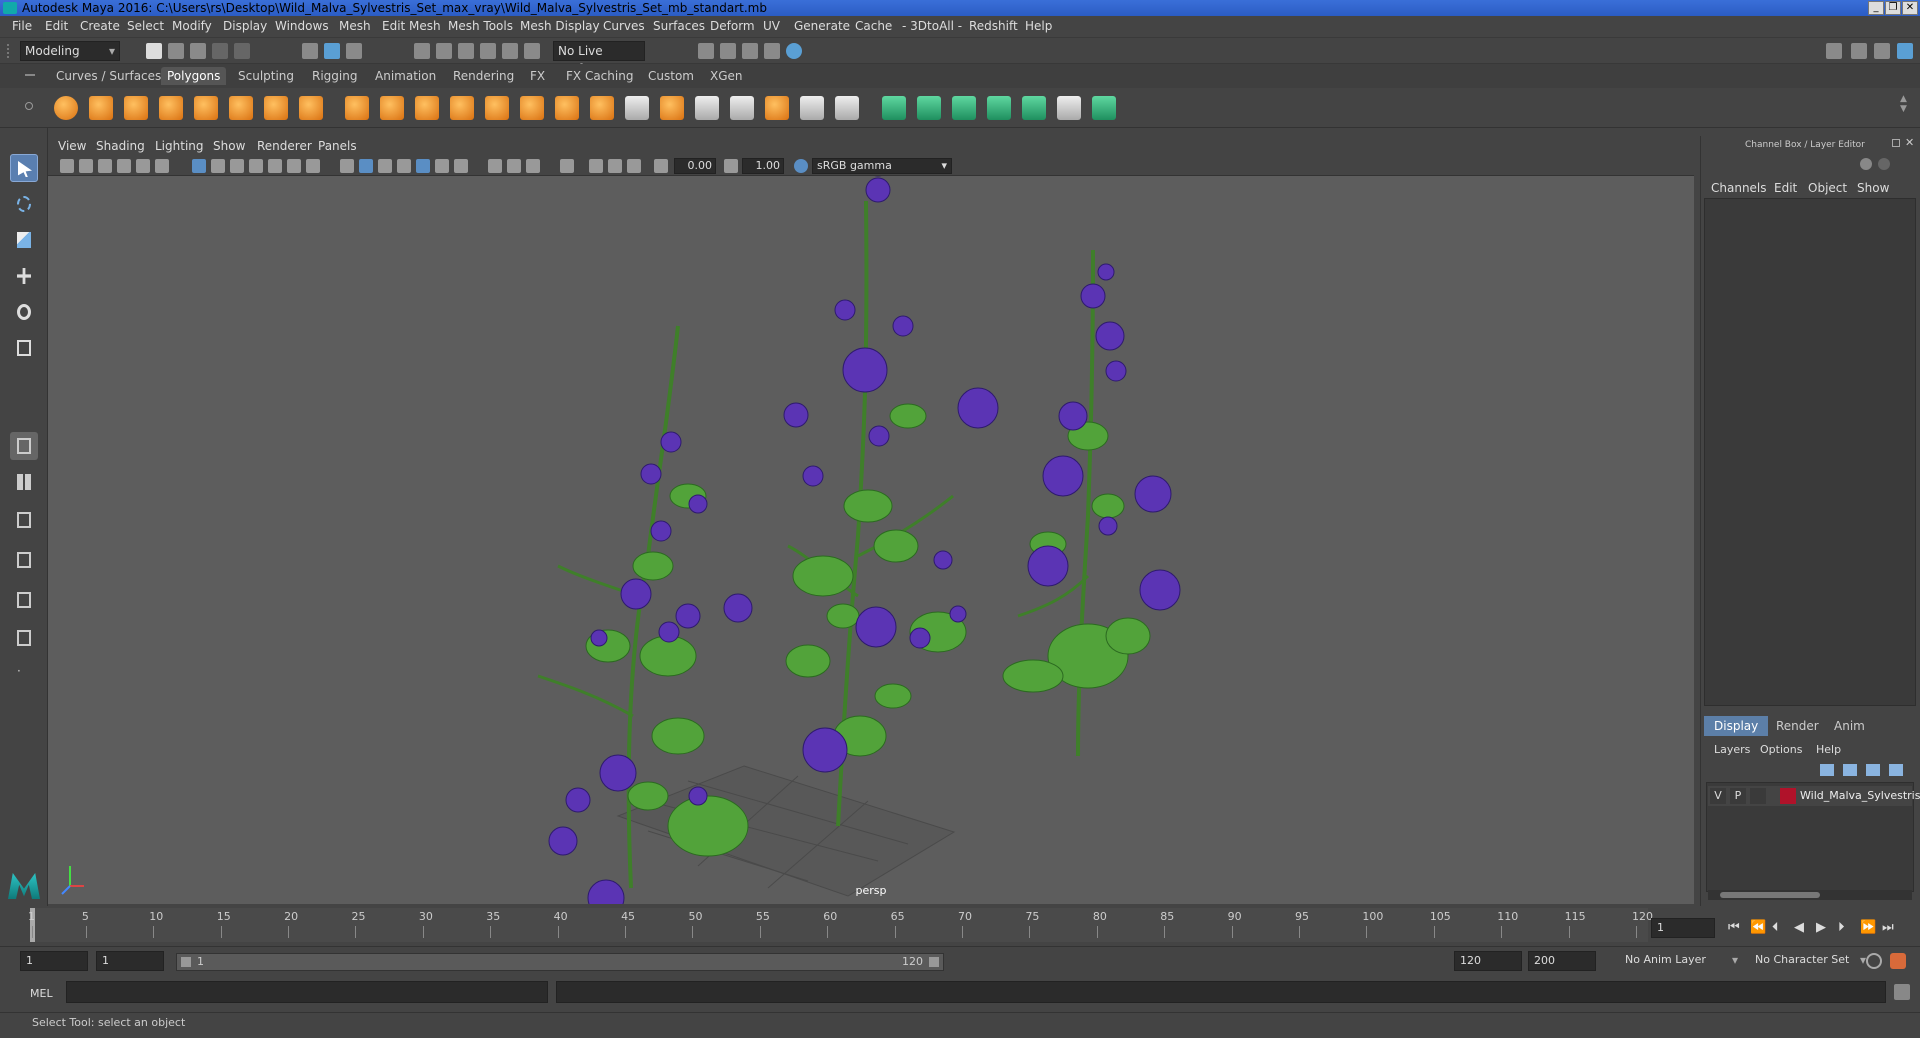 The width and height of the screenshot is (1920, 1038). What do you see at coordinates (1896, 770) in the screenshot?
I see `new-layer-selected-icon` at bounding box center [1896, 770].